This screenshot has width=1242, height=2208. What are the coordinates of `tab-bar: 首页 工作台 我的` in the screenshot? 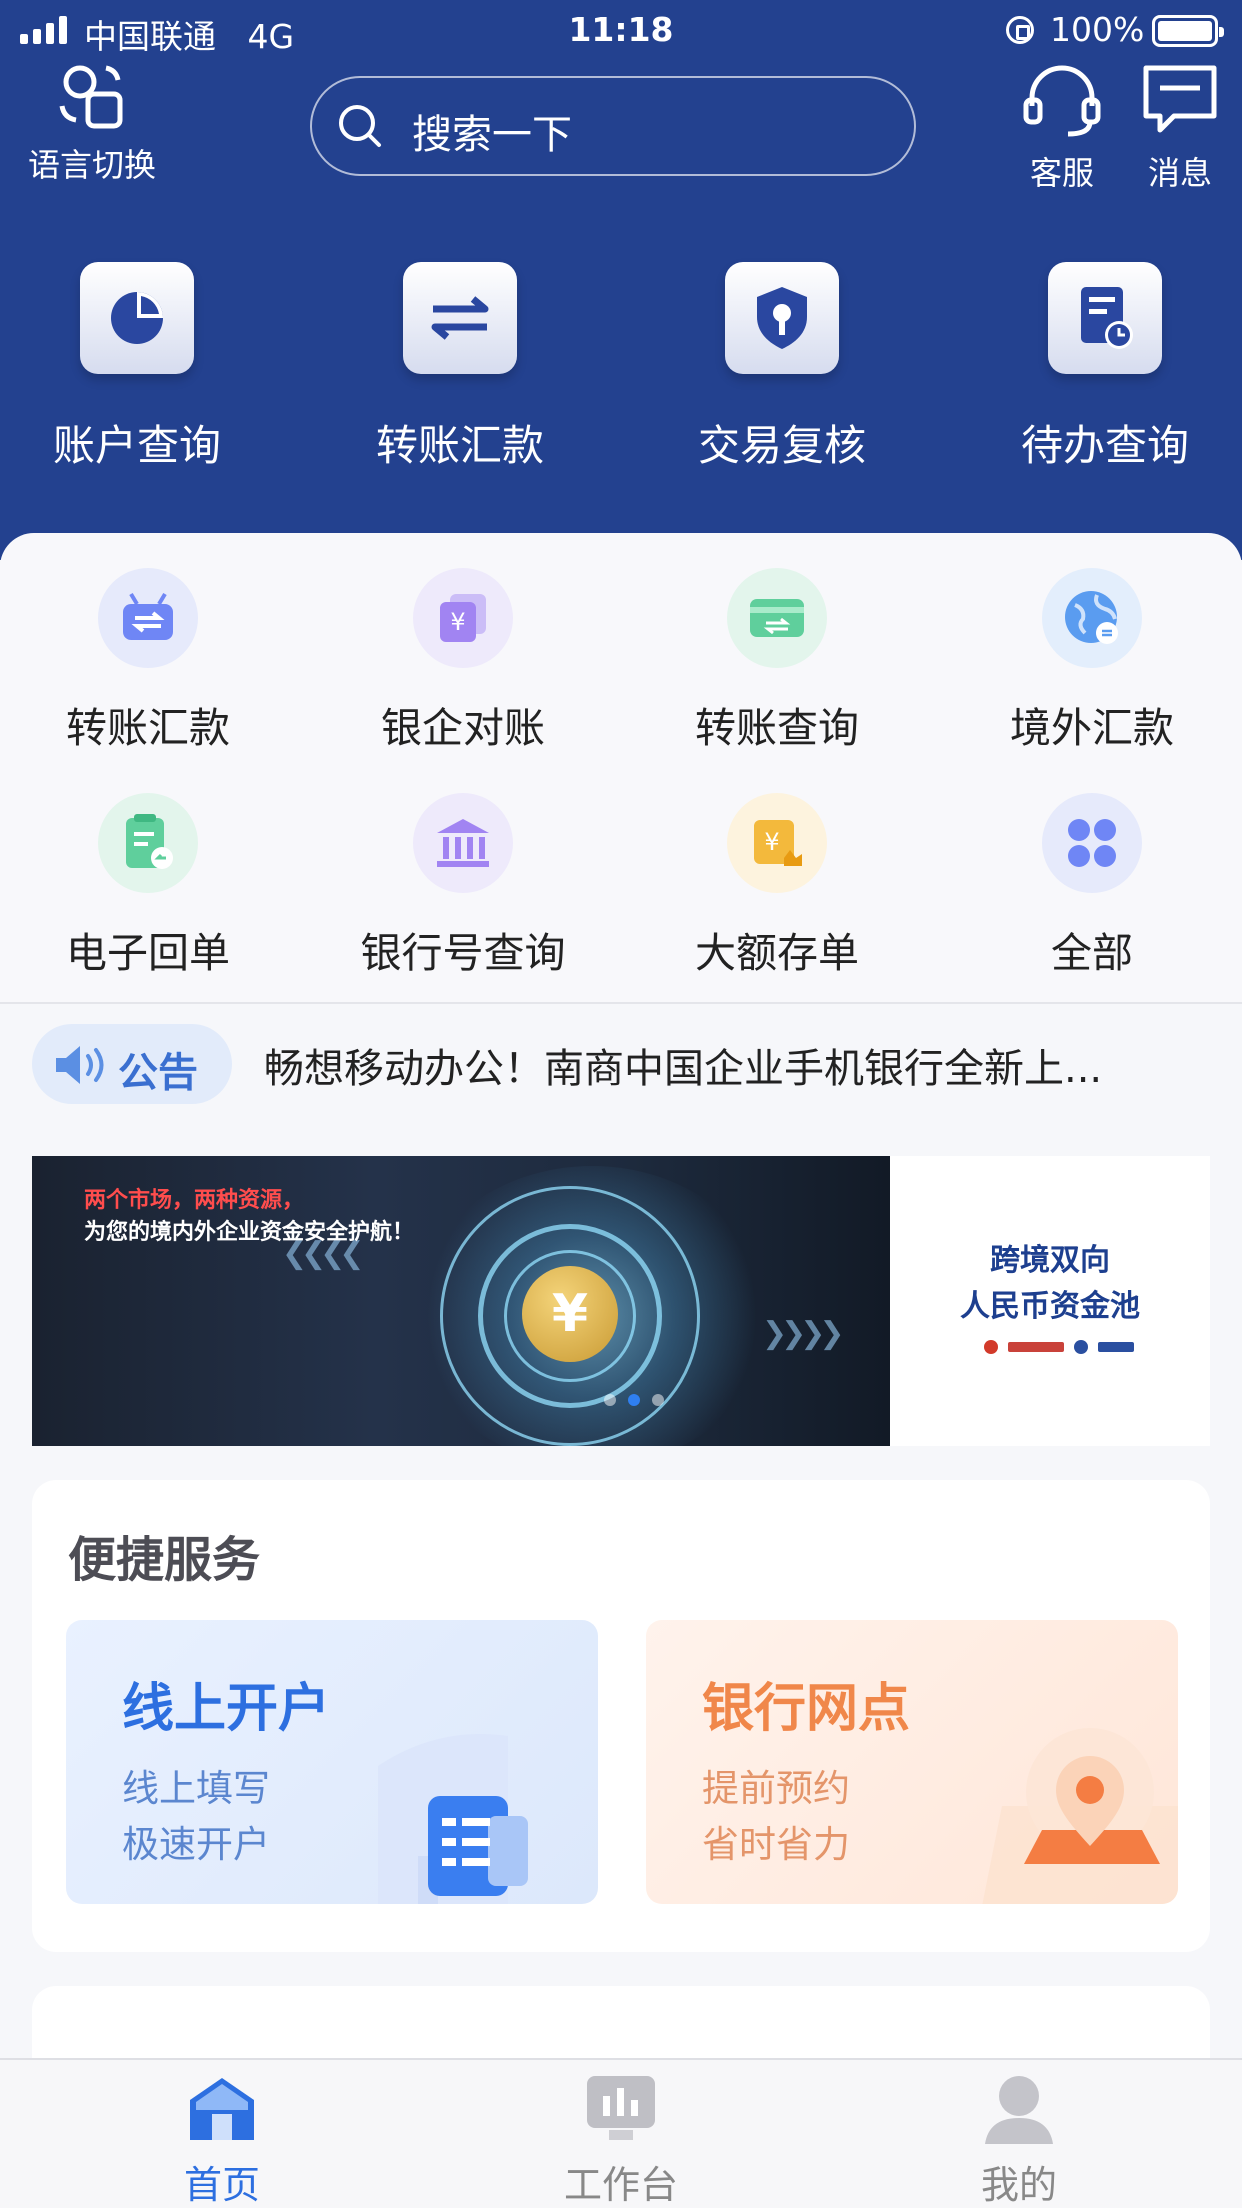 It's located at (621, 2133).